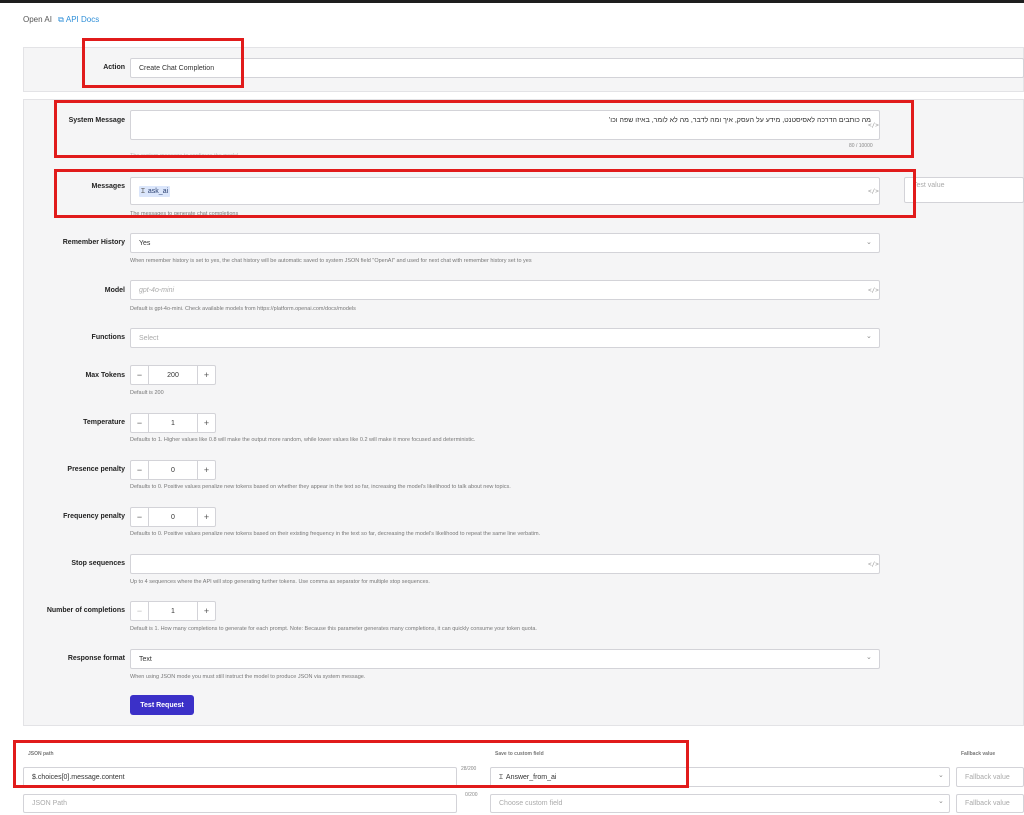 This screenshot has height=815, width=1024. I want to click on messages-input: Ɪask_ai, so click(505, 191).